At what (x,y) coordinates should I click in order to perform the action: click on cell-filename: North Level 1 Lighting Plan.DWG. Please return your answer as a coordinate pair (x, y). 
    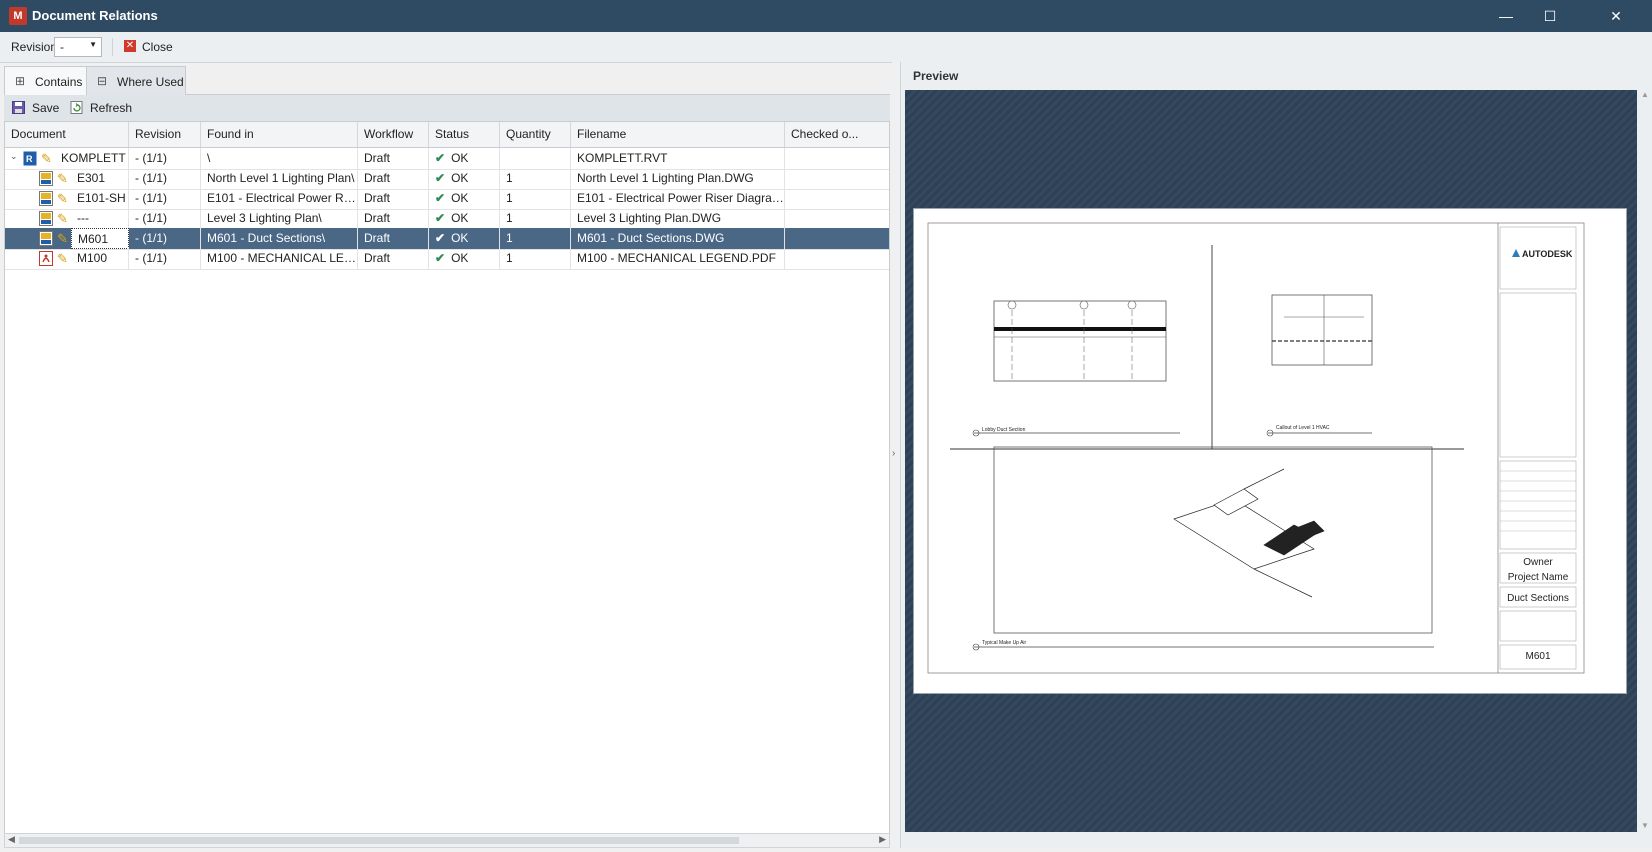
    Looking at the image, I should click on (678, 178).